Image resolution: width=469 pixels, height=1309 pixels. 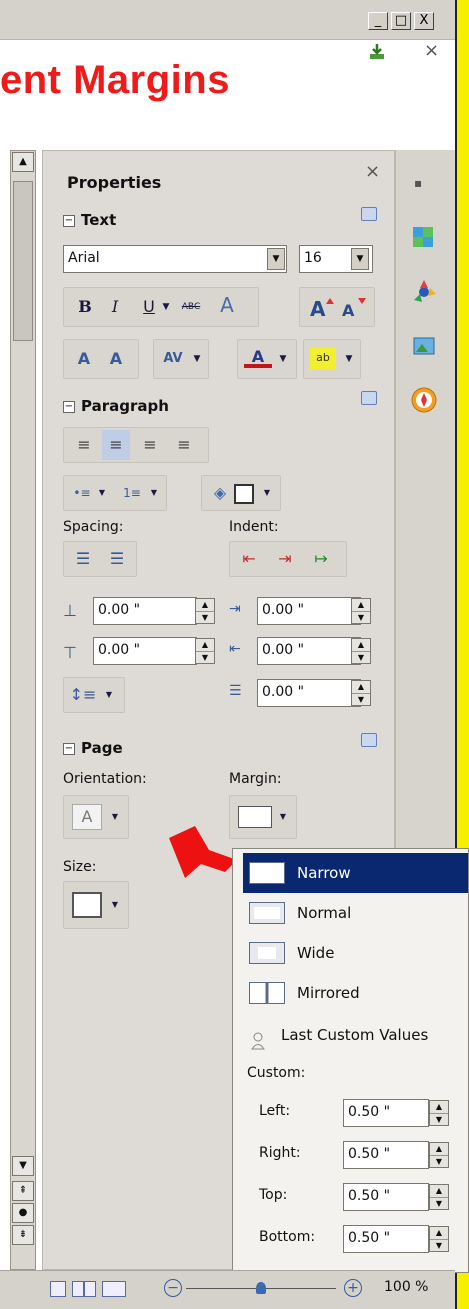 I want to click on minimize-button: _, so click(x=378, y=21).